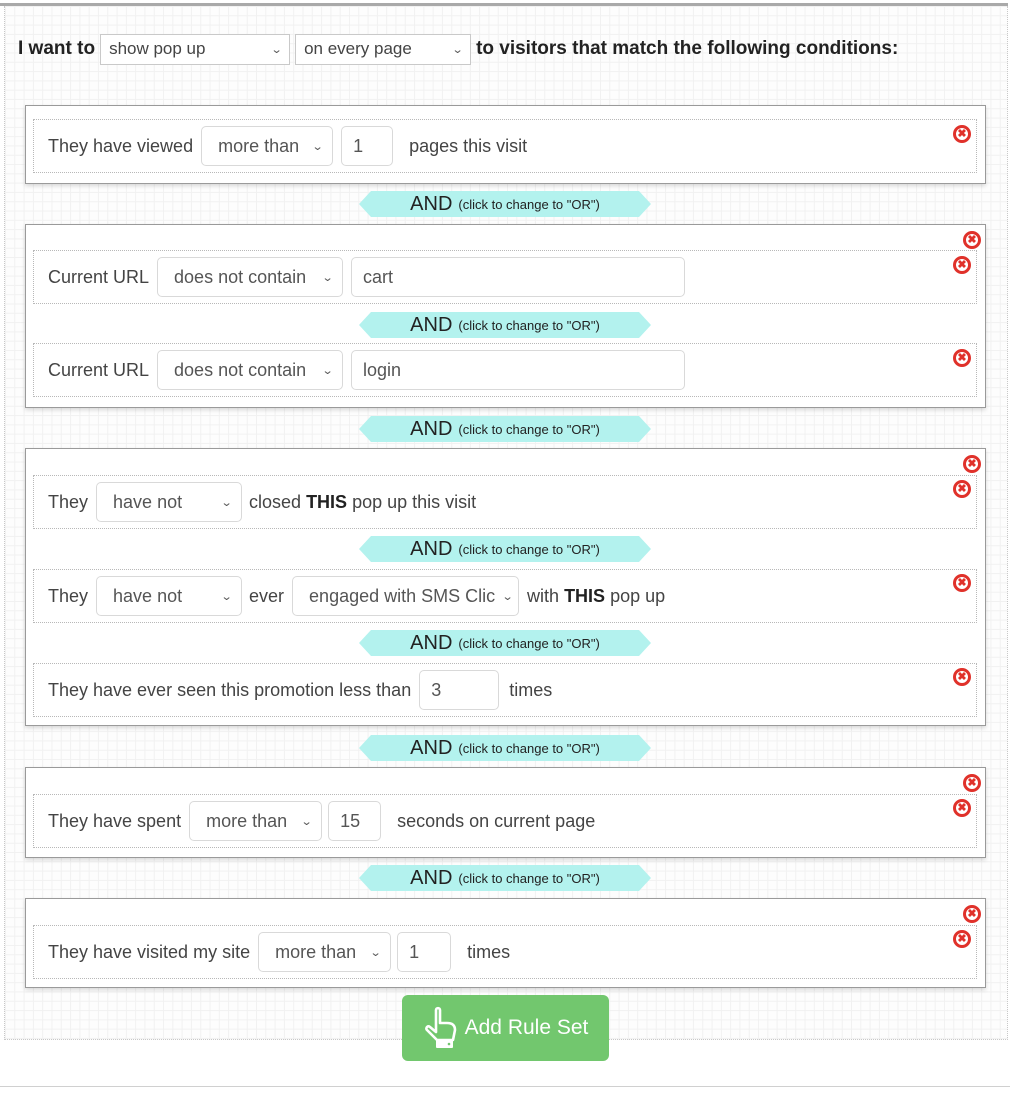 The width and height of the screenshot is (1010, 1110). I want to click on rule-label: They have visited my site, so click(149, 951).